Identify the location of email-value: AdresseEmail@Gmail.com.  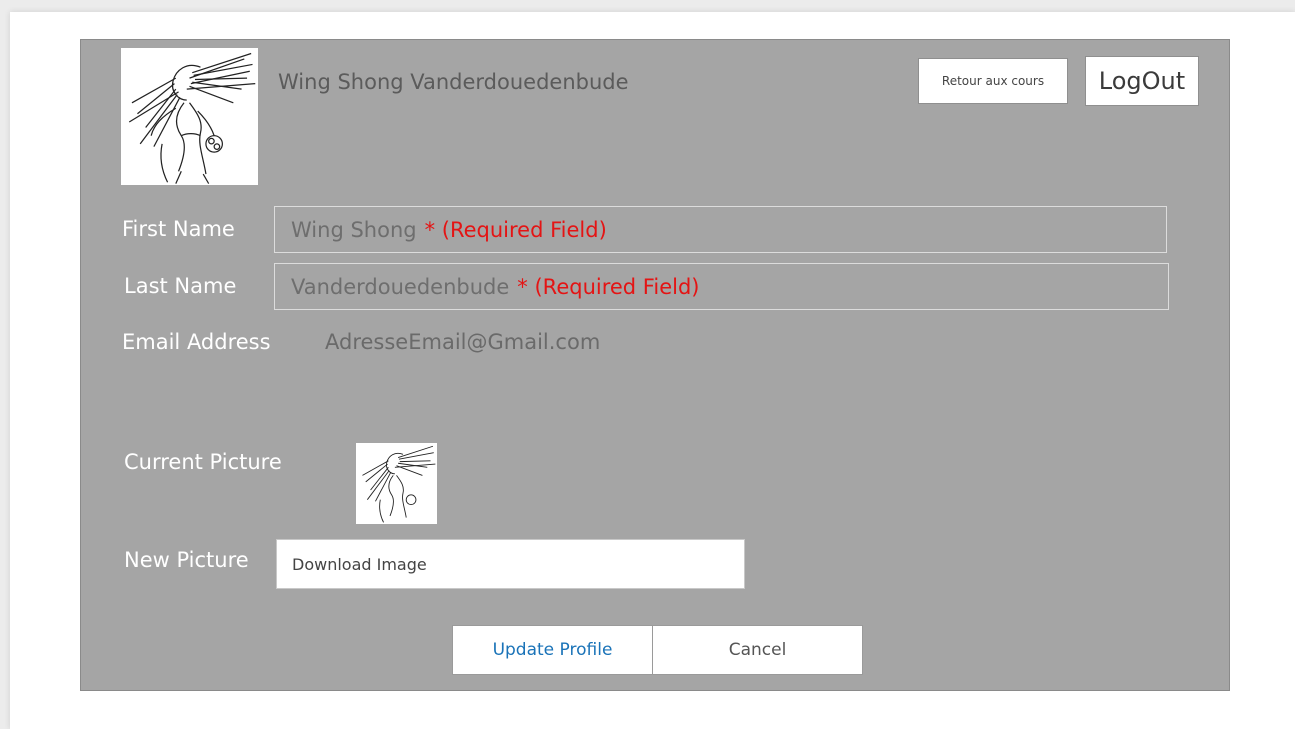
(463, 342).